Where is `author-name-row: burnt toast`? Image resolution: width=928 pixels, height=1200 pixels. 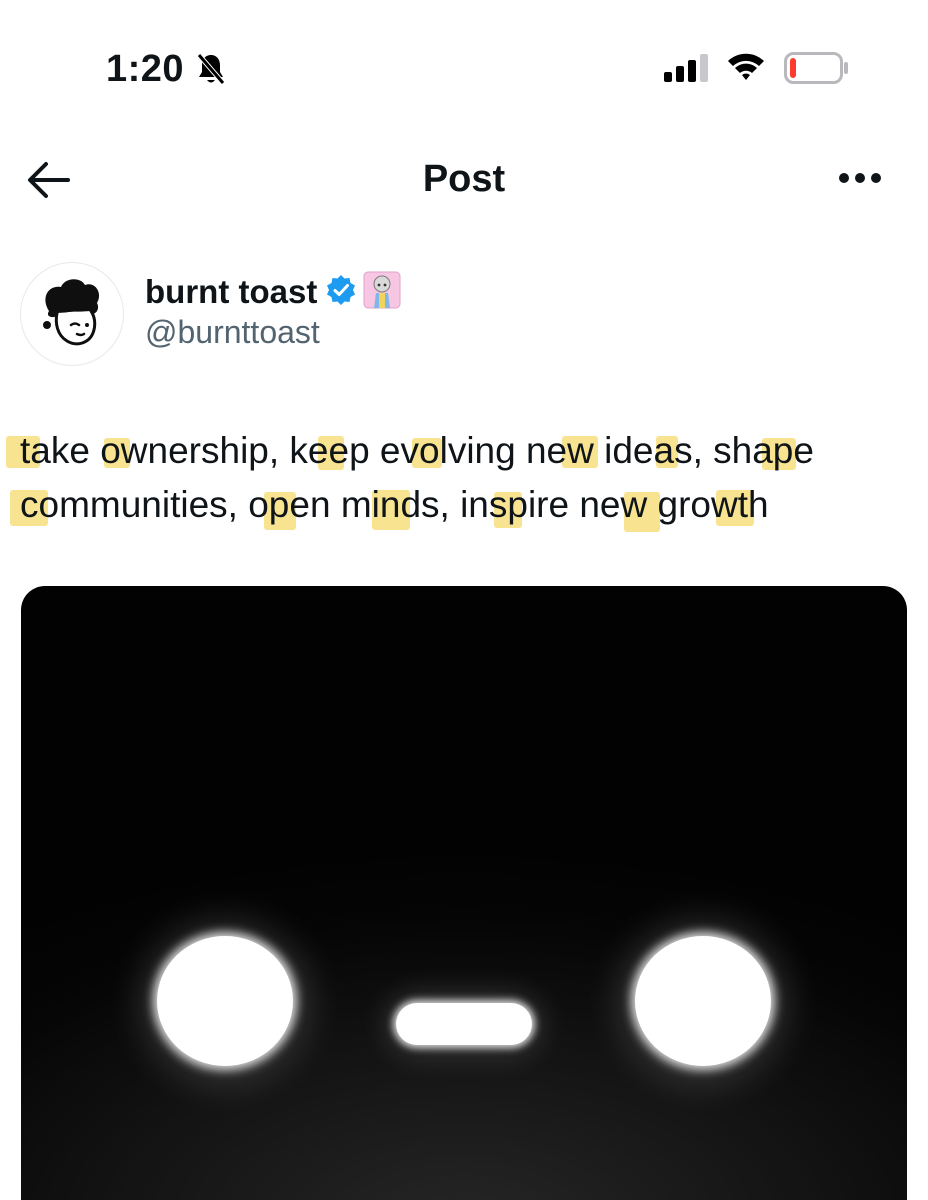
author-name-row: burnt toast is located at coordinates (273, 292).